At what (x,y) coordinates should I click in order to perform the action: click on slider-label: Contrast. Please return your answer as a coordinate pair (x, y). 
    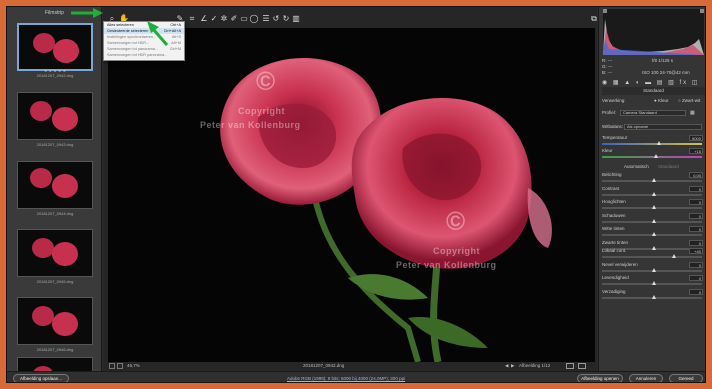
    Looking at the image, I should click on (611, 188).